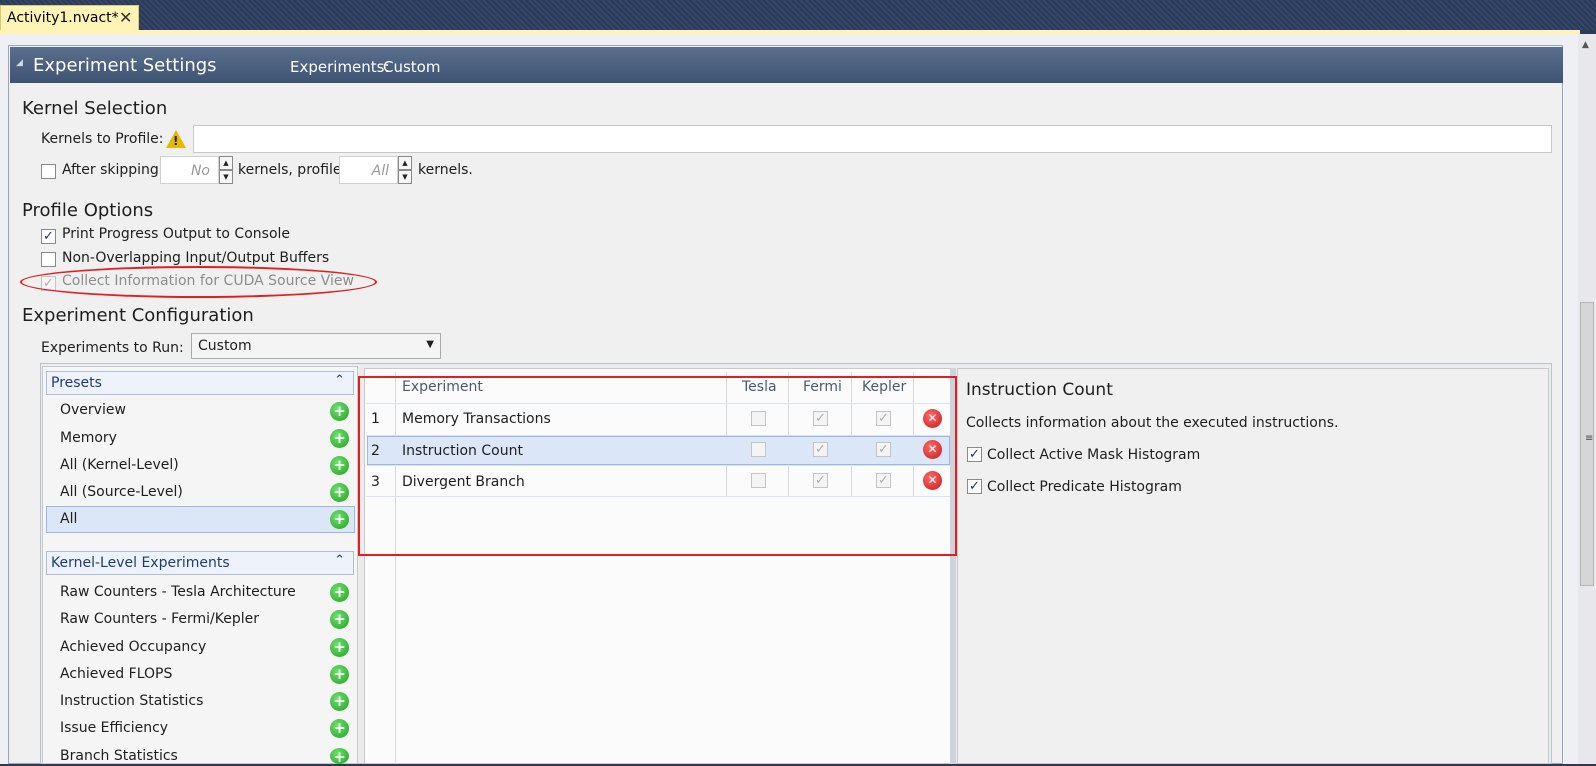 The height and width of the screenshot is (766, 1596). Describe the element at coordinates (159, 619) in the screenshot. I see `kernel-item-raw-fermi: Raw Counters - Fermi/Kepler` at that location.